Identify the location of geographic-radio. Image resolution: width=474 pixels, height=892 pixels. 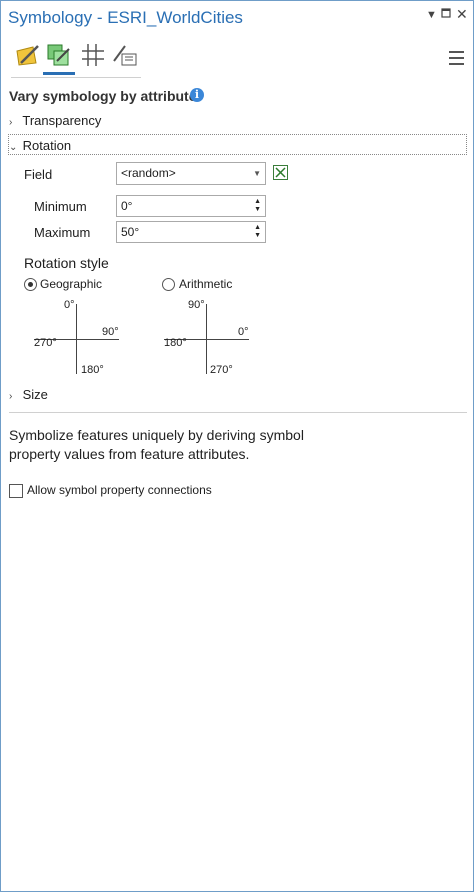
(30, 284).